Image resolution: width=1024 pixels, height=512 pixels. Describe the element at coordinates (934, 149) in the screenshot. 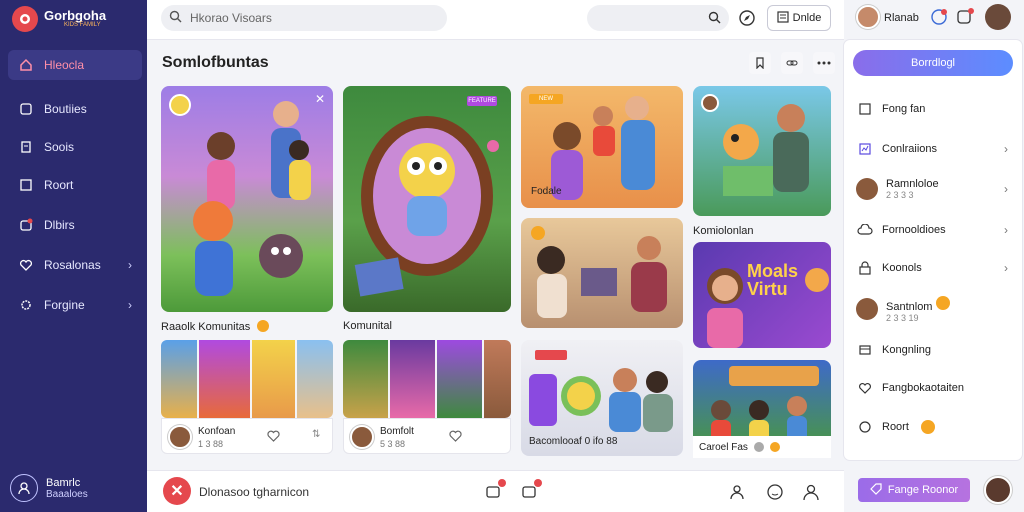

I see `menu-item: Conlraiions ›` at that location.